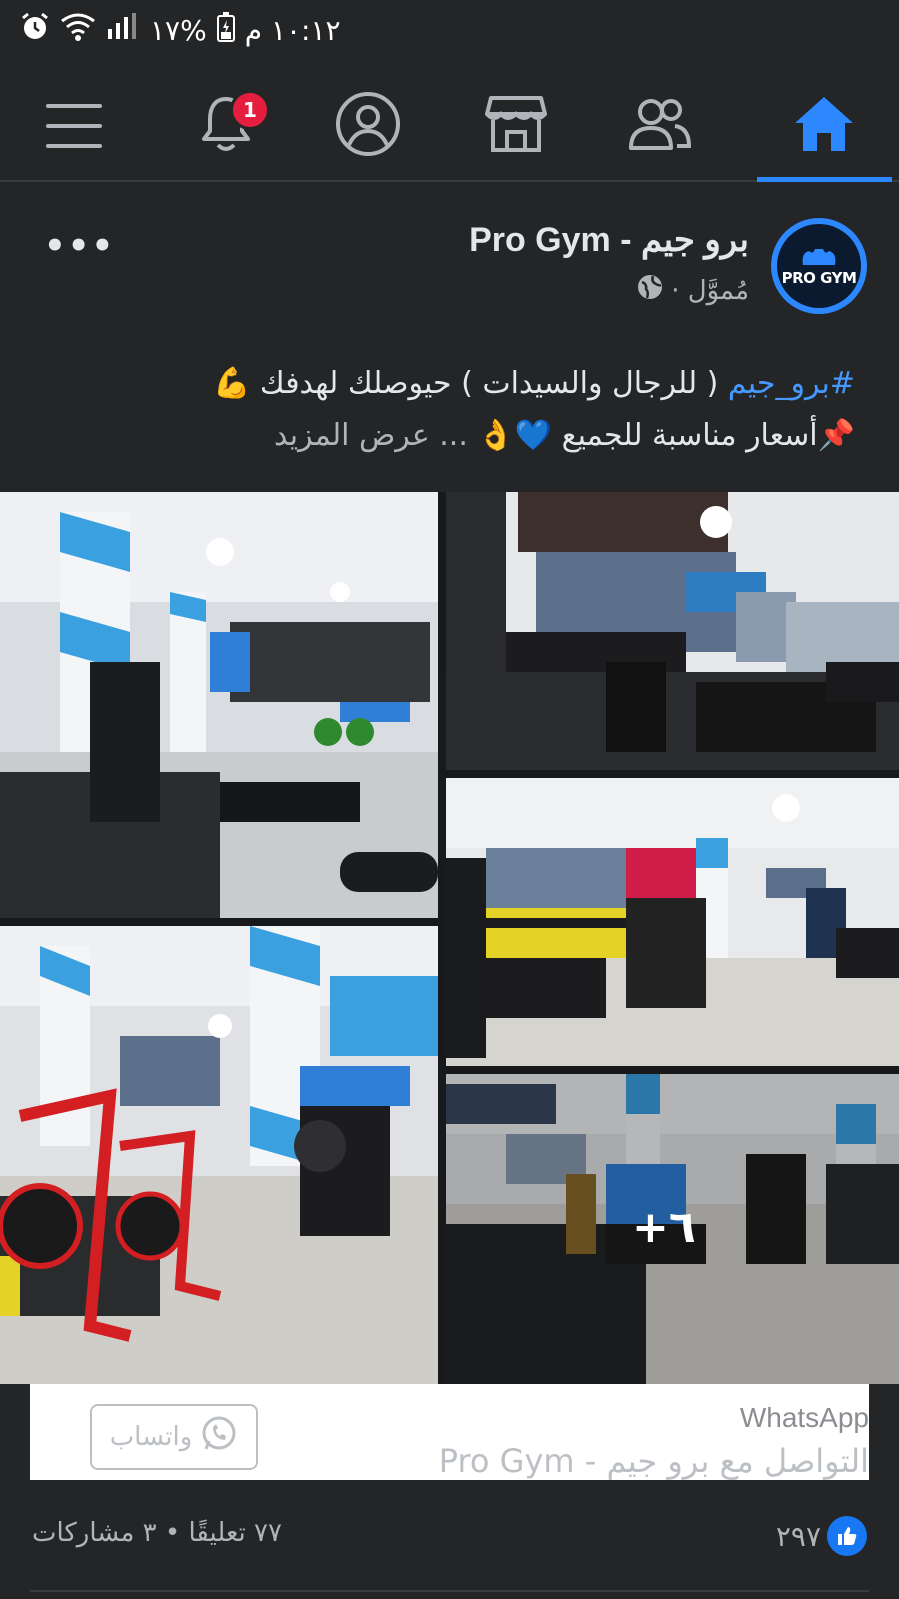 Image resolution: width=899 pixels, height=1599 pixels. I want to click on avatar-logo: PRO GYM, so click(819, 266).